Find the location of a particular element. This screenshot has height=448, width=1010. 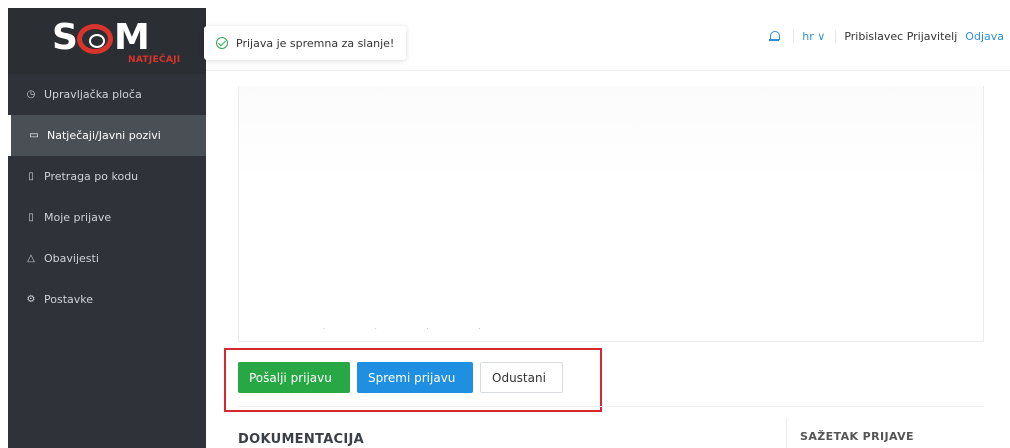

check-circle-icon is located at coordinates (222, 43).